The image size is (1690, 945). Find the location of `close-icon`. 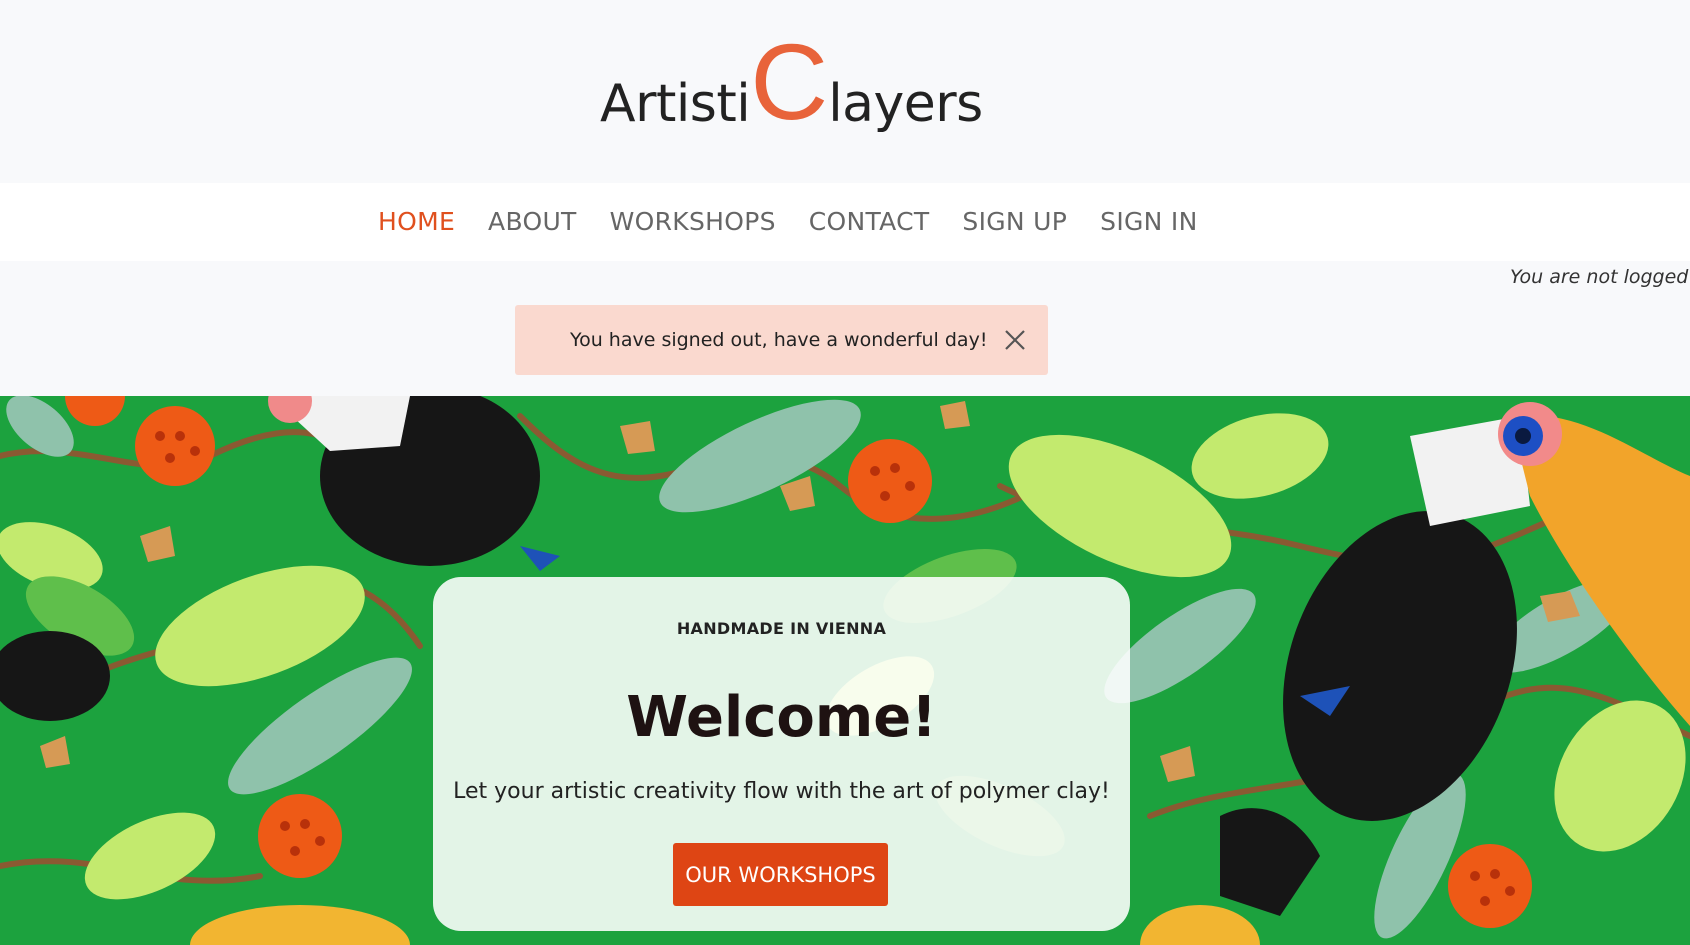

close-icon is located at coordinates (1015, 340).